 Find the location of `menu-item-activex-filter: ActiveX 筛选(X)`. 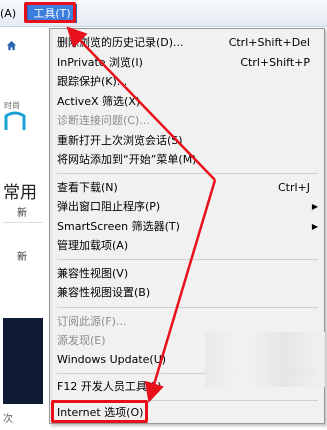

menu-item-activex-filter: ActiveX 筛选(X) is located at coordinates (188, 101).